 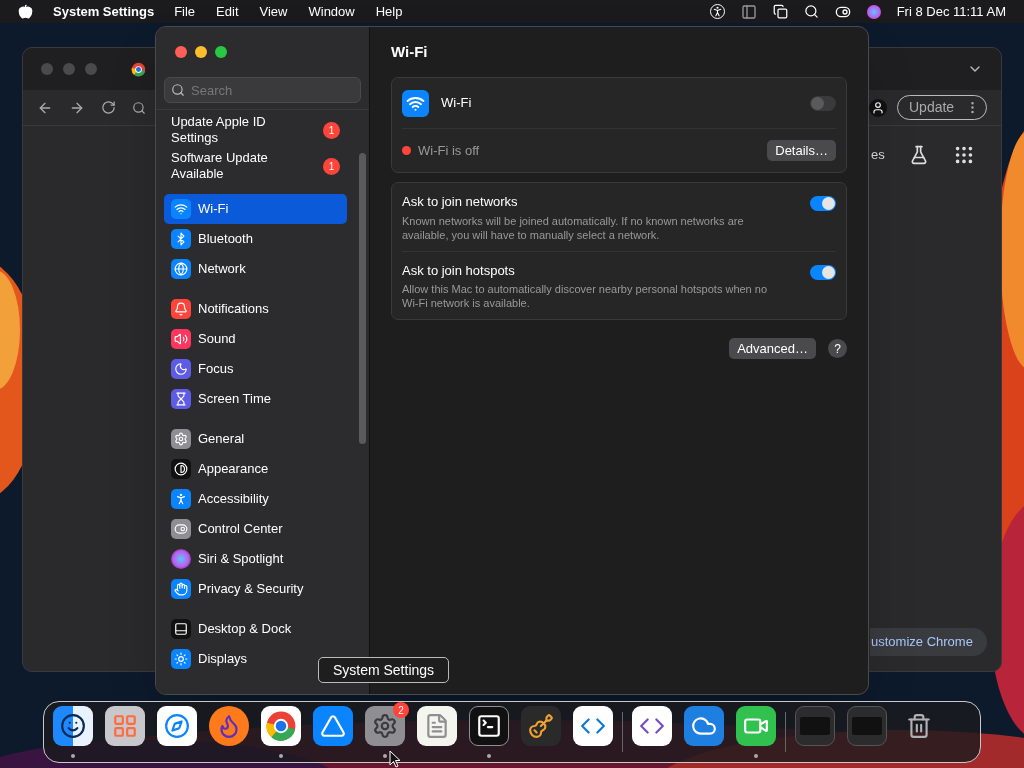 I want to click on notification-badge: 2, so click(x=401, y=710).